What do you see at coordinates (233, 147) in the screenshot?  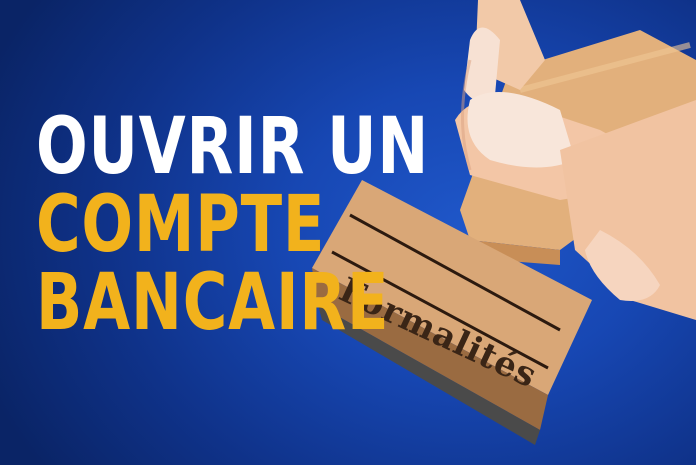 I see `headline-line-1: OUVRIR UN` at bounding box center [233, 147].